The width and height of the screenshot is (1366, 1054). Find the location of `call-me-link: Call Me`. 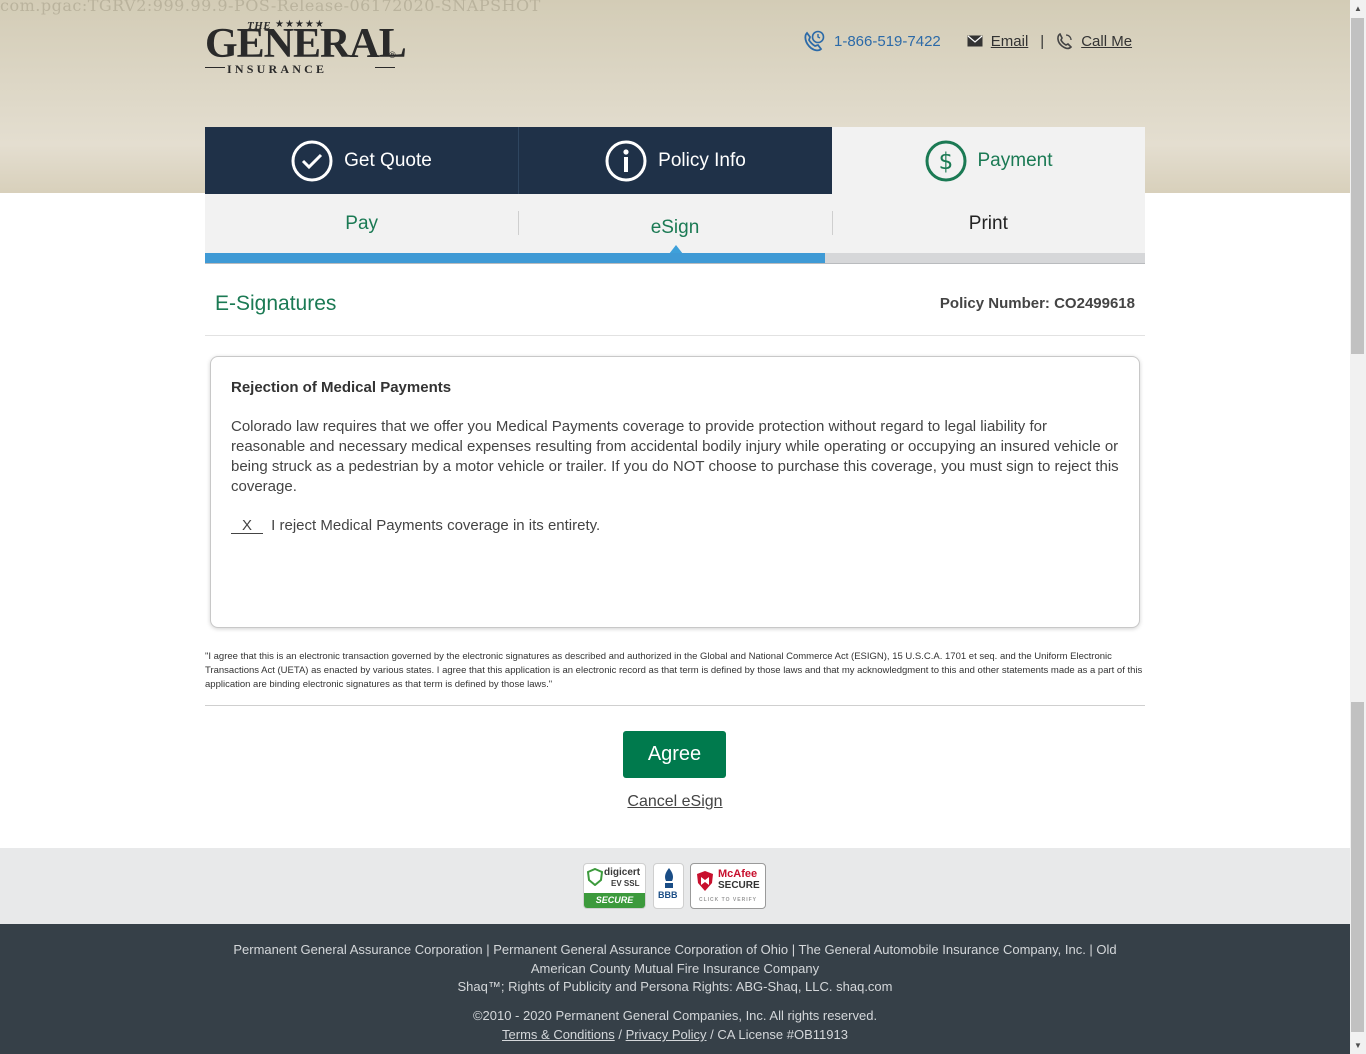

call-me-link: Call Me is located at coordinates (1106, 41).